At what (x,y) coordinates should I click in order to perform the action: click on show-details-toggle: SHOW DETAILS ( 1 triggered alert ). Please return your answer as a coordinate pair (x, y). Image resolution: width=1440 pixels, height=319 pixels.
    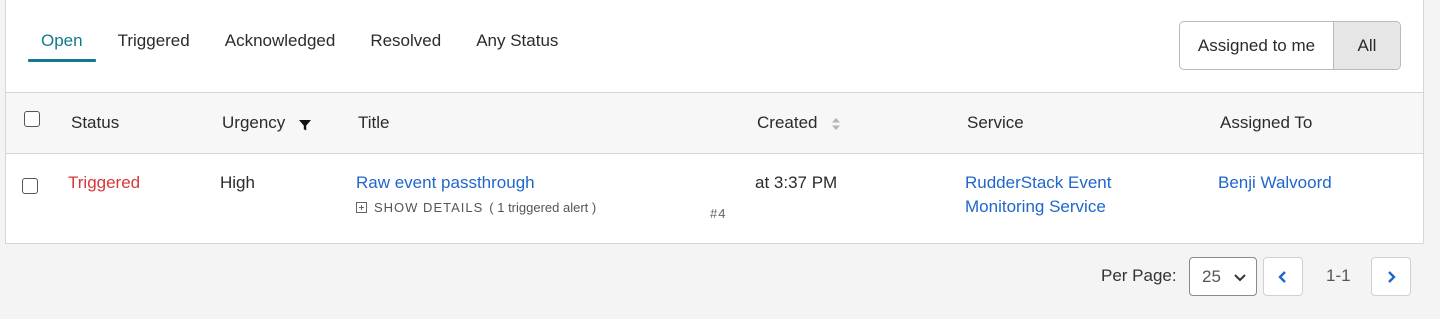
    Looking at the image, I should click on (476, 207).